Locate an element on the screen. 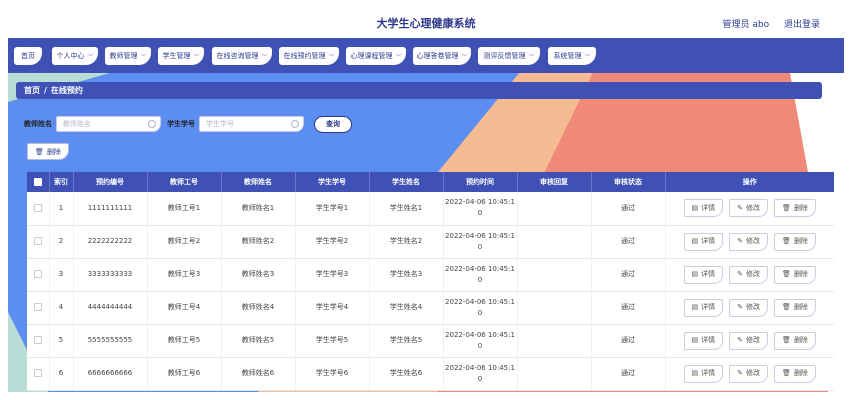 The height and width of the screenshot is (400, 853). cell-review-reply is located at coordinates (554, 374).